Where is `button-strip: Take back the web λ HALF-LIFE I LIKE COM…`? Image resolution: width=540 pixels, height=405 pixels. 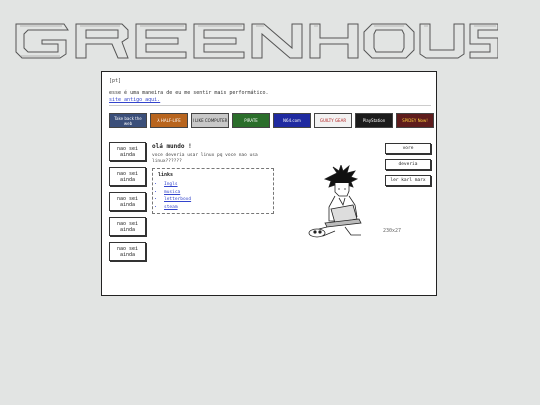
button-strip: Take back the web λ HALF-LIFE I LIKE COM… is located at coordinates (271, 120).